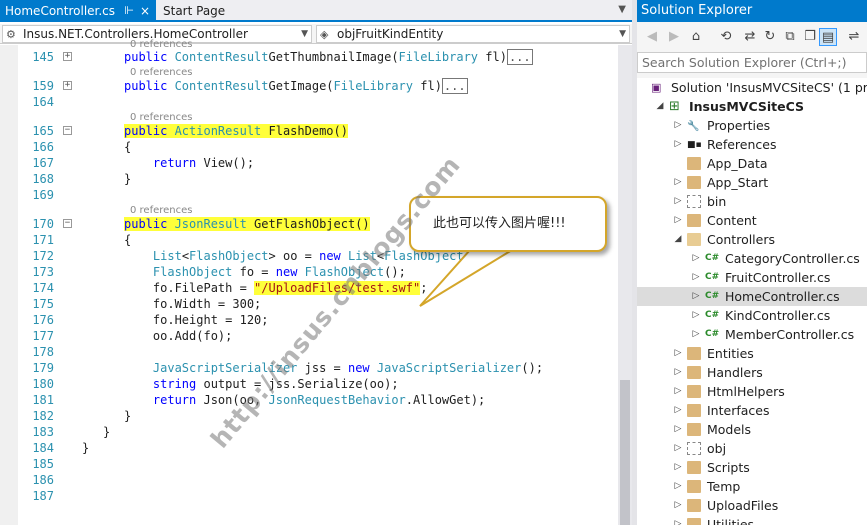  Describe the element at coordinates (316, 480) in the screenshot. I see `code-line: 186` at that location.